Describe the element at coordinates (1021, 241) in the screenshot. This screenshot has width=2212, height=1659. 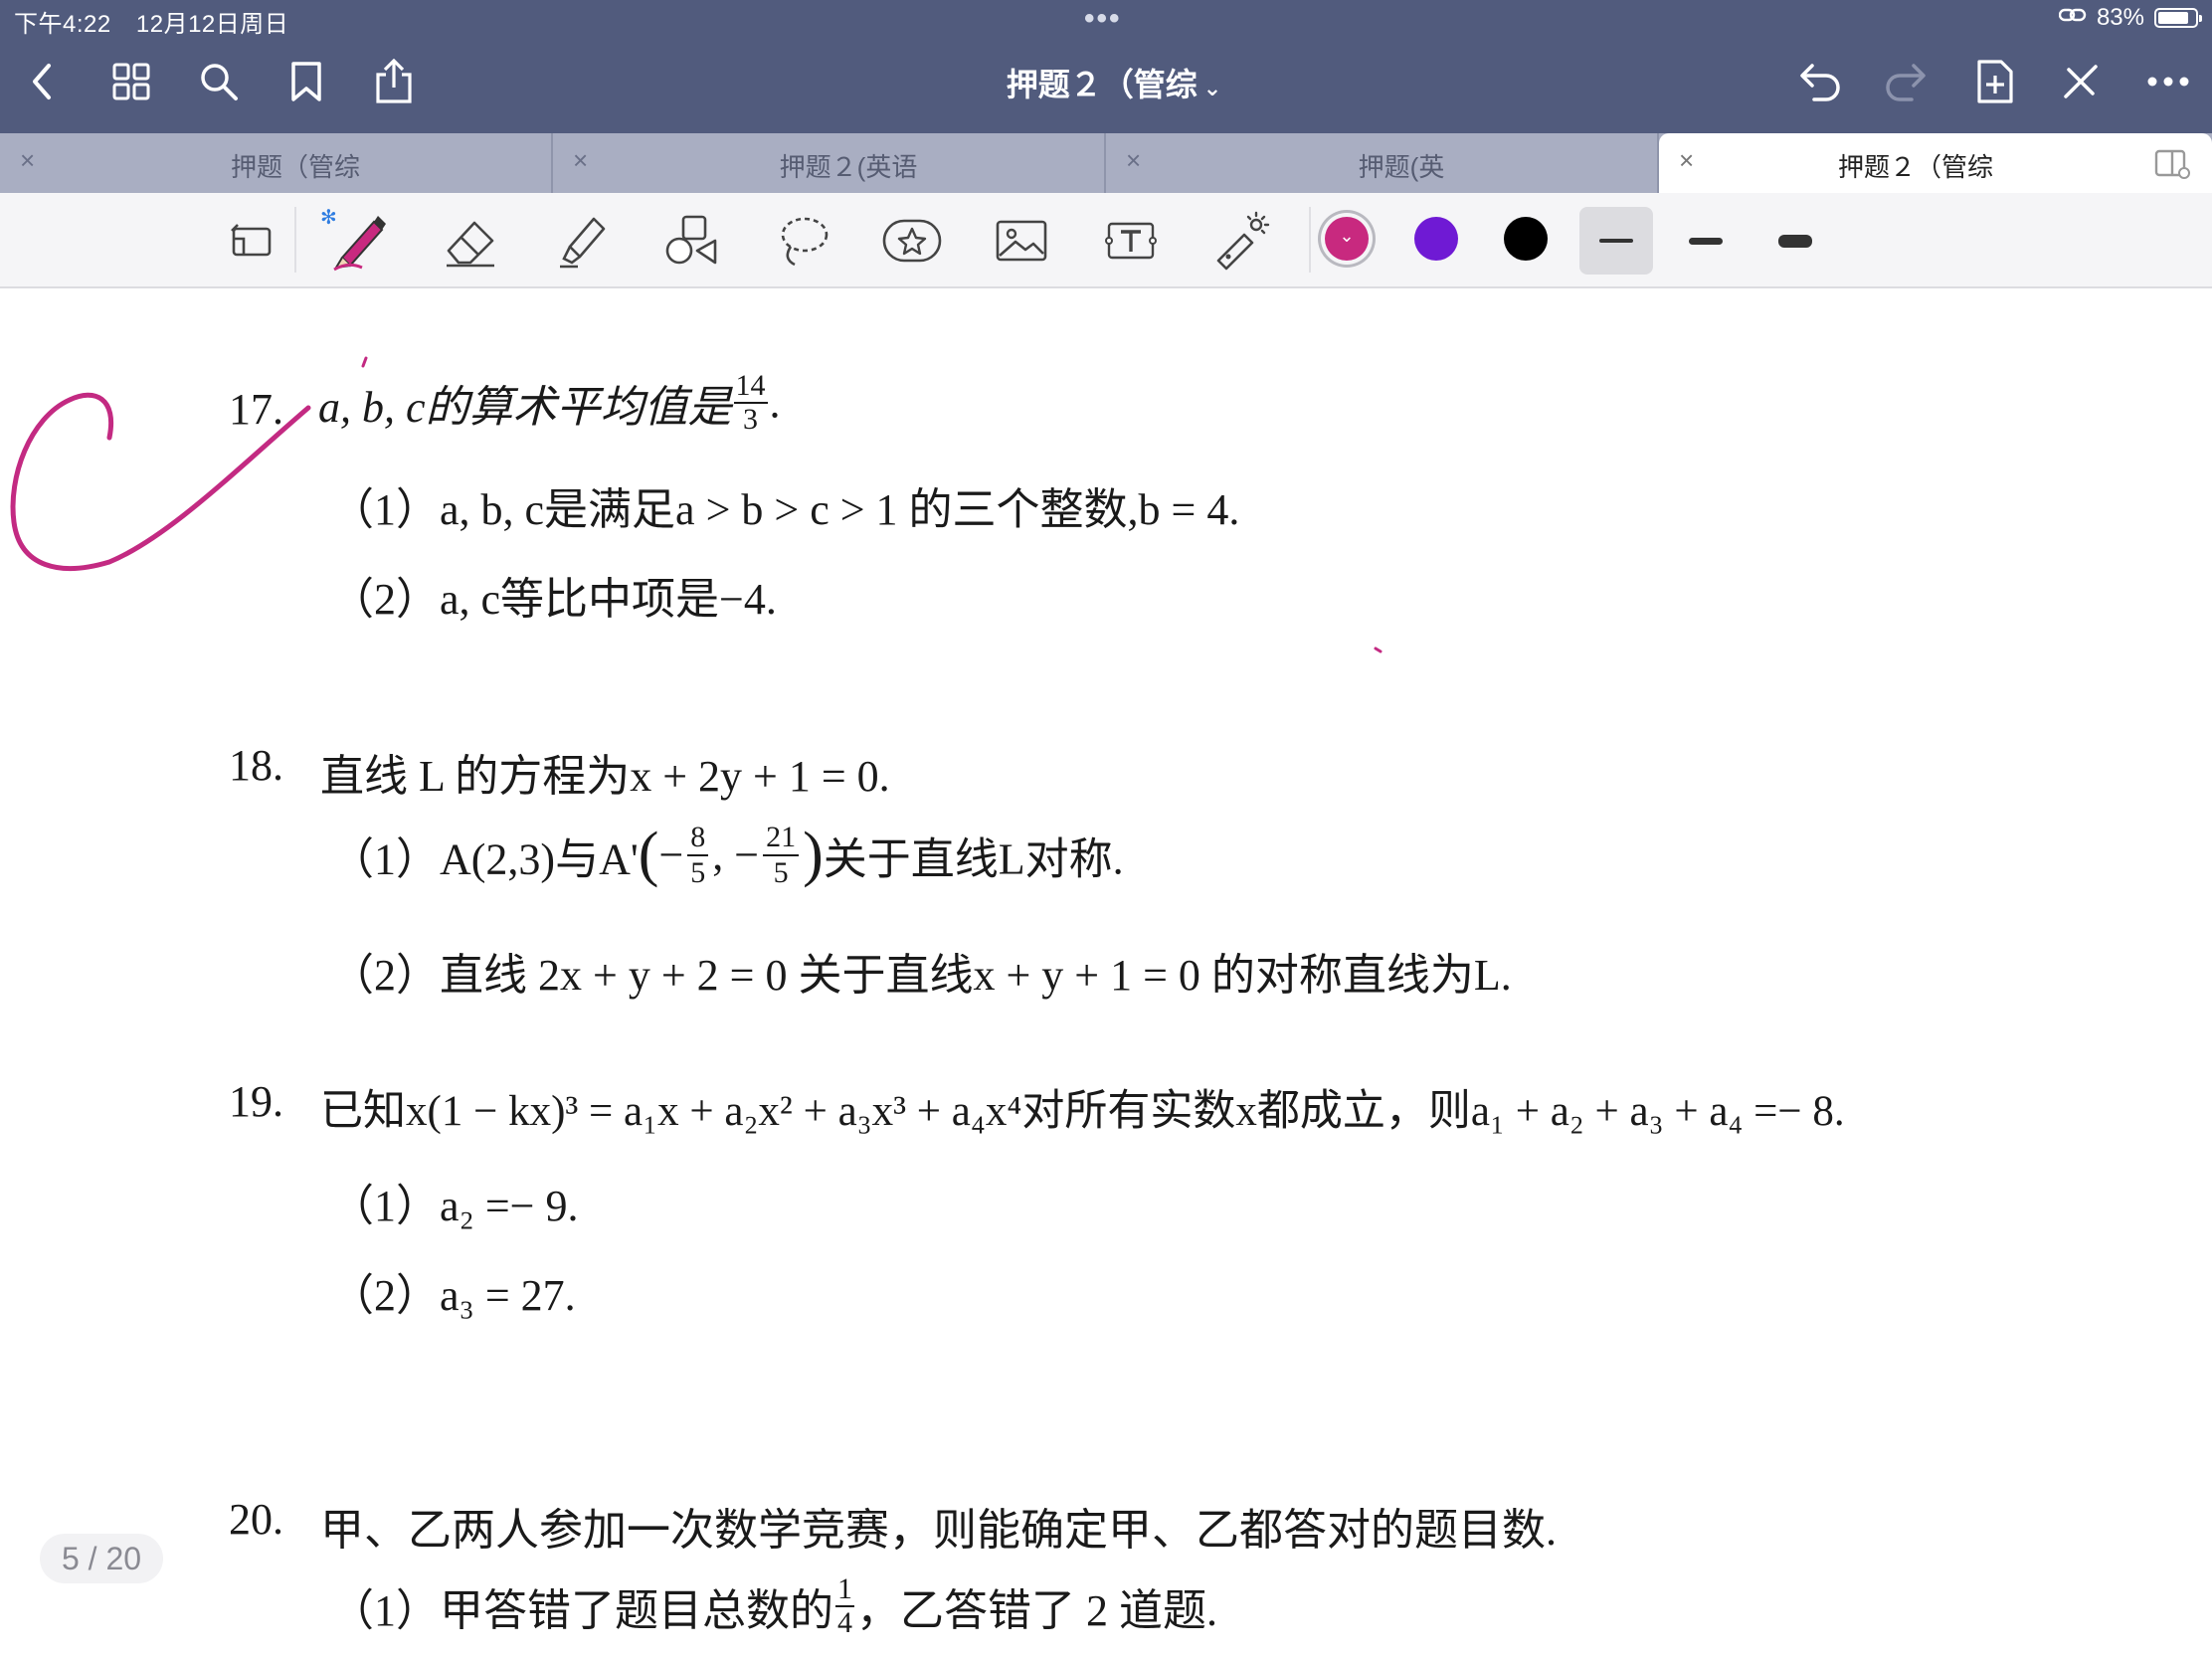
I see `image-tool-icon` at that location.